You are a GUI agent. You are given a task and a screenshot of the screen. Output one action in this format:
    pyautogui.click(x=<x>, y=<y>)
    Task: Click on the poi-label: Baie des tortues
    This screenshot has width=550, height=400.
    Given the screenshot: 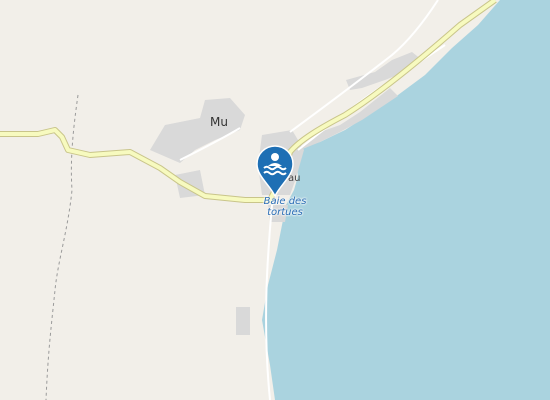 What is the action you would take?
    pyautogui.click(x=285, y=207)
    